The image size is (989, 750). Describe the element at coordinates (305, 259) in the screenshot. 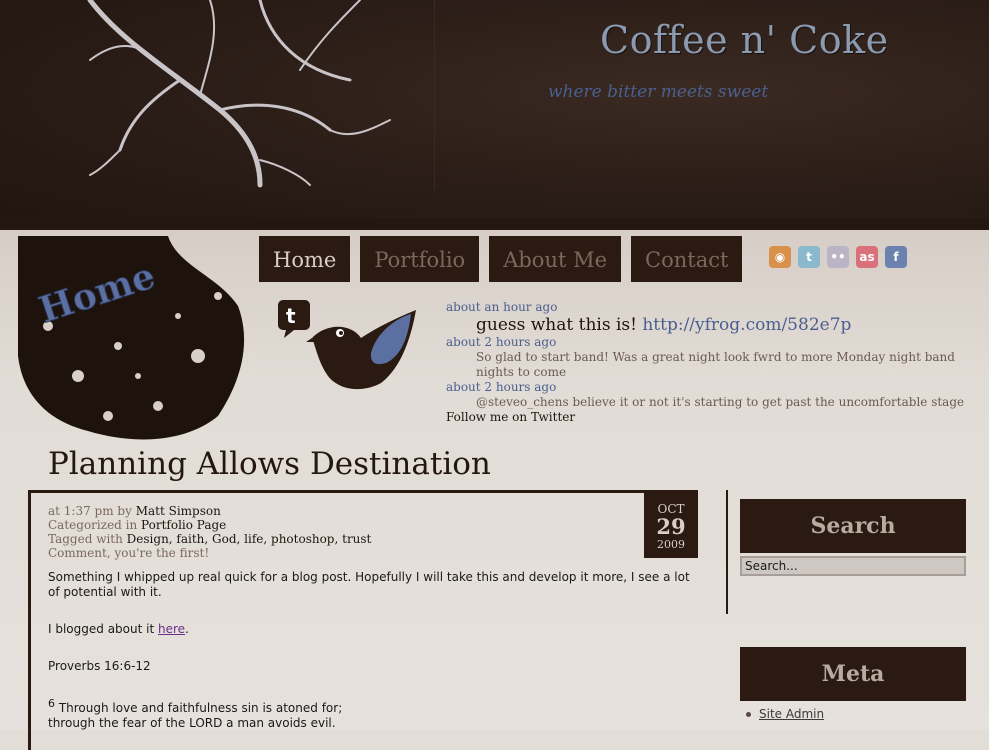

I see `nav-home: Home` at that location.